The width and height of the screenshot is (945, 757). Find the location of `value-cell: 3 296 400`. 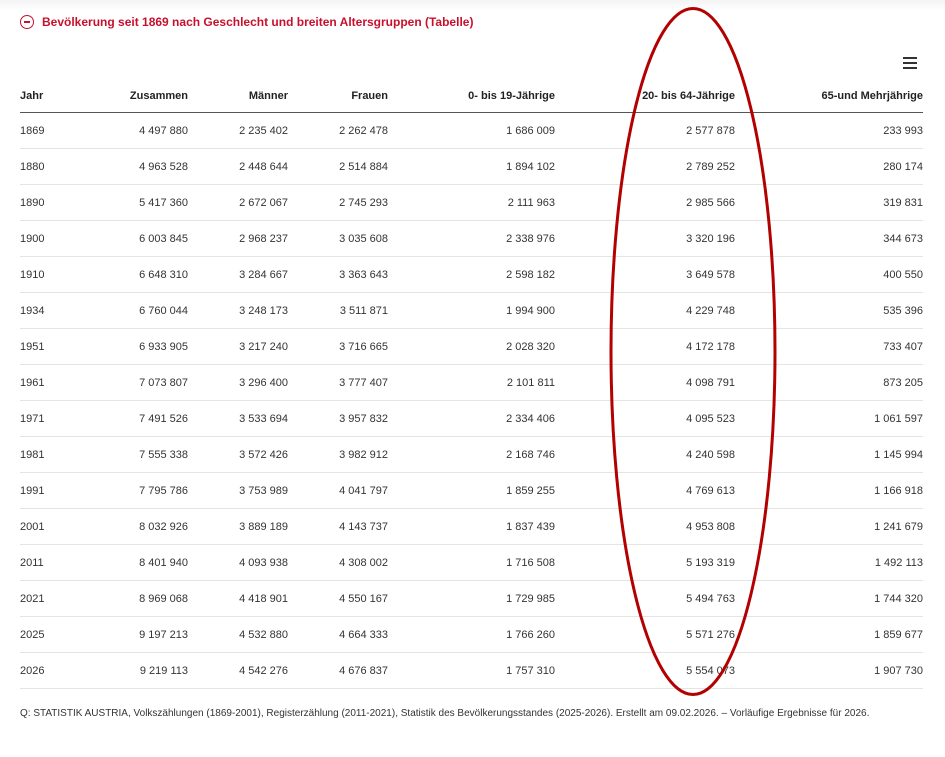

value-cell: 3 296 400 is located at coordinates (238, 382).